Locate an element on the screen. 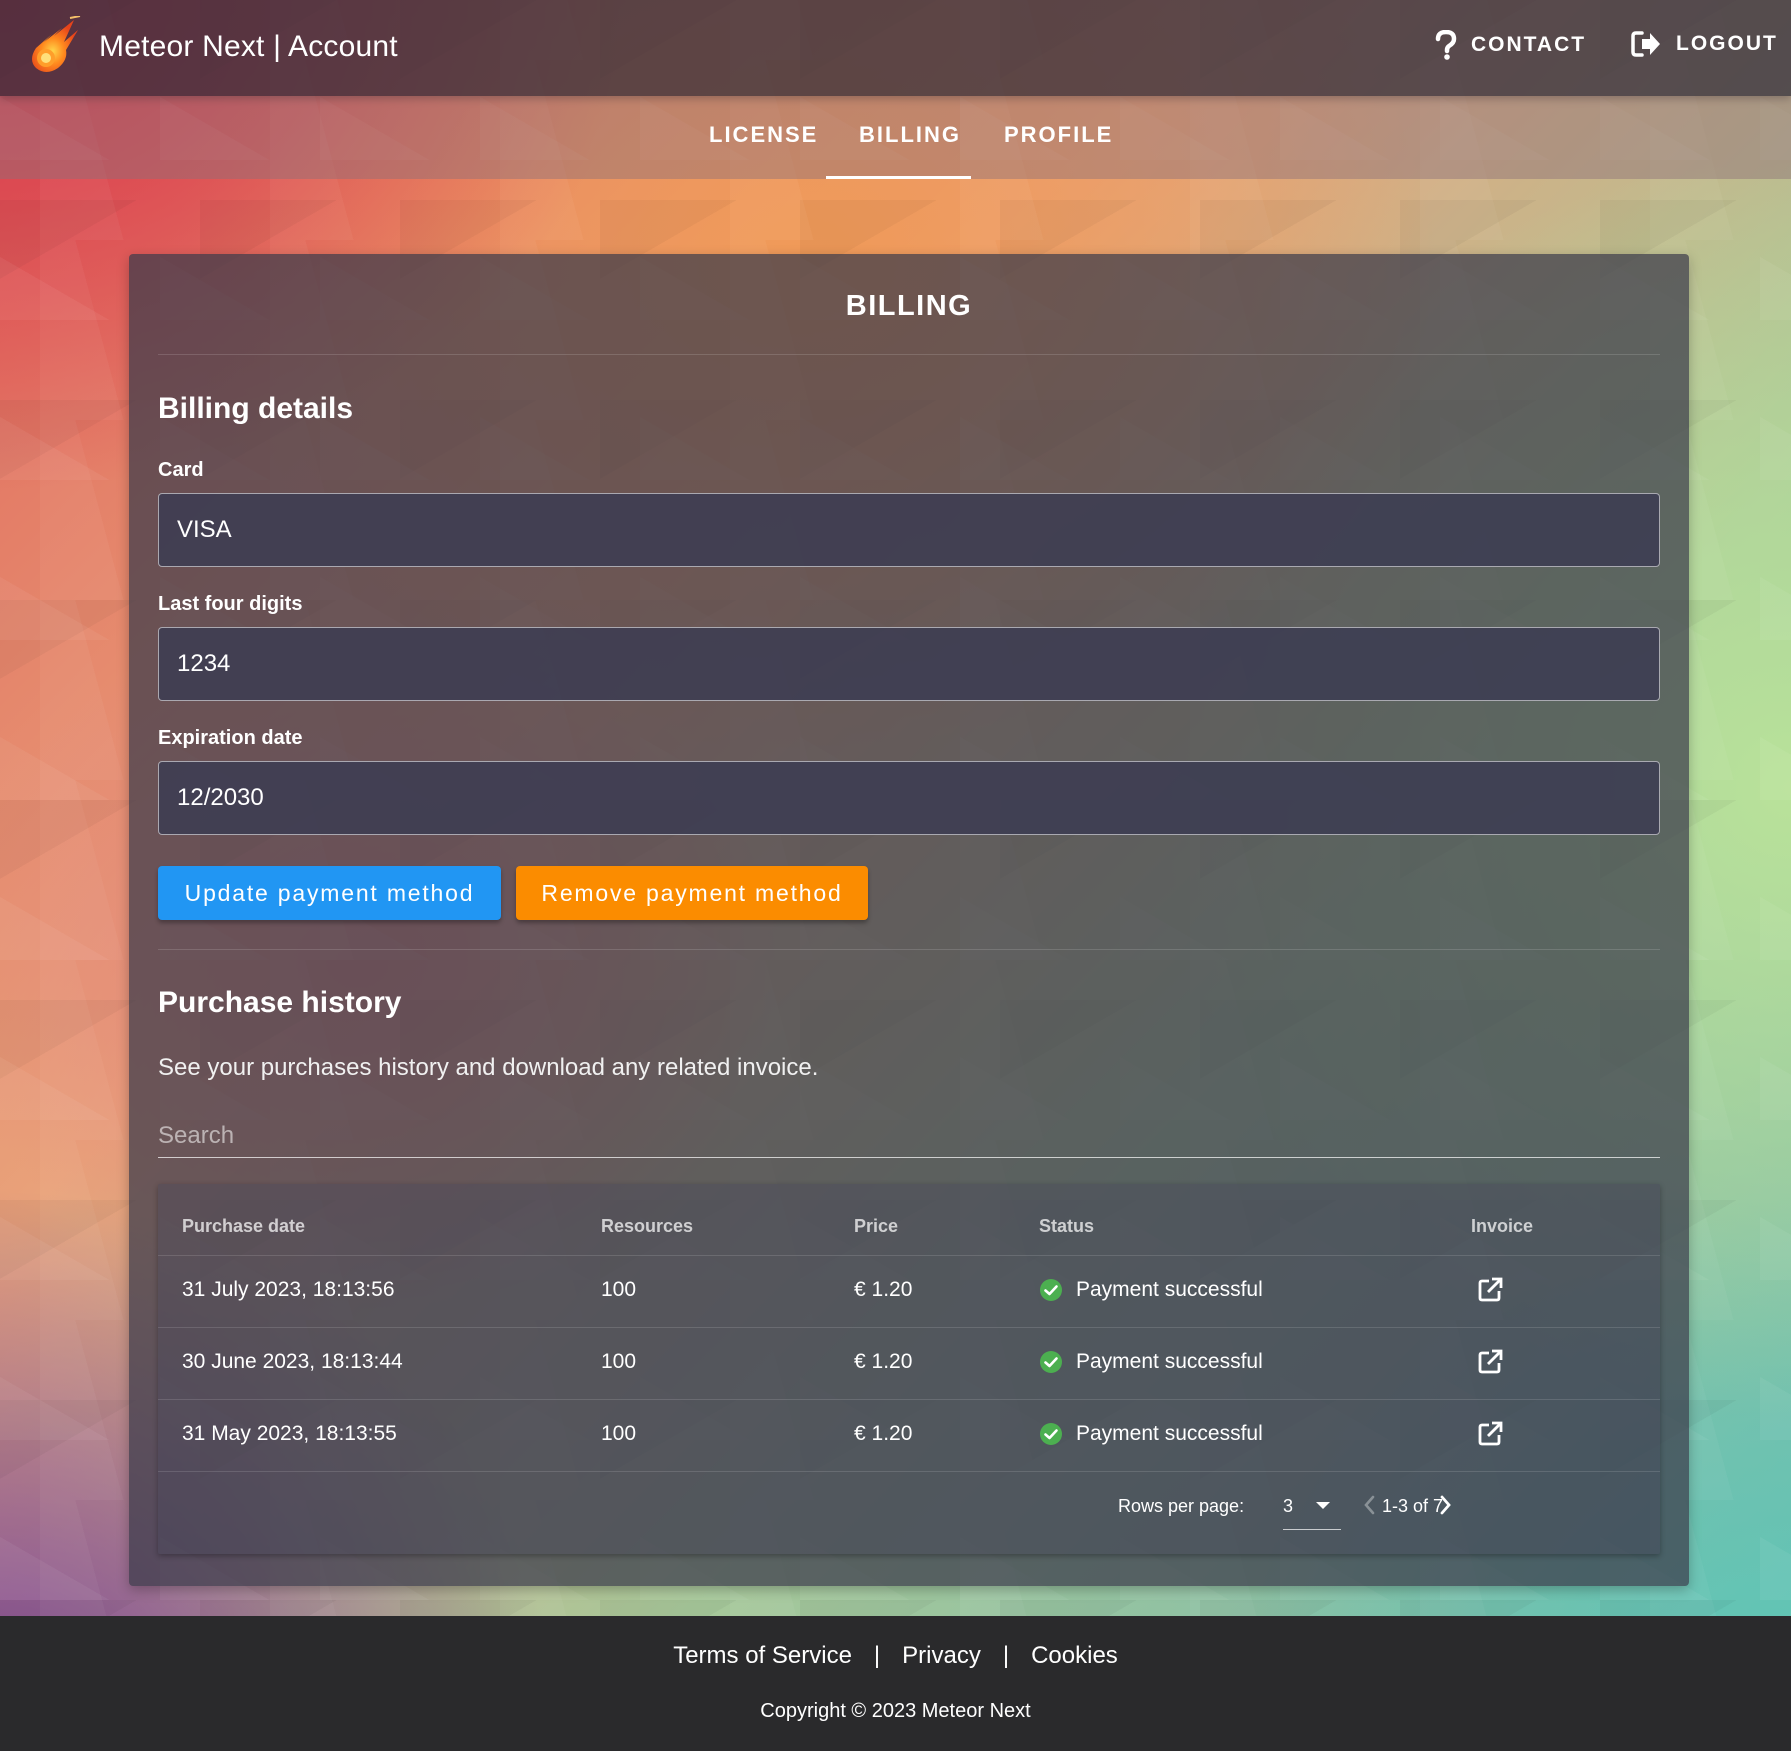 The width and height of the screenshot is (1791, 1751). active-tab-indicator is located at coordinates (898, 177).